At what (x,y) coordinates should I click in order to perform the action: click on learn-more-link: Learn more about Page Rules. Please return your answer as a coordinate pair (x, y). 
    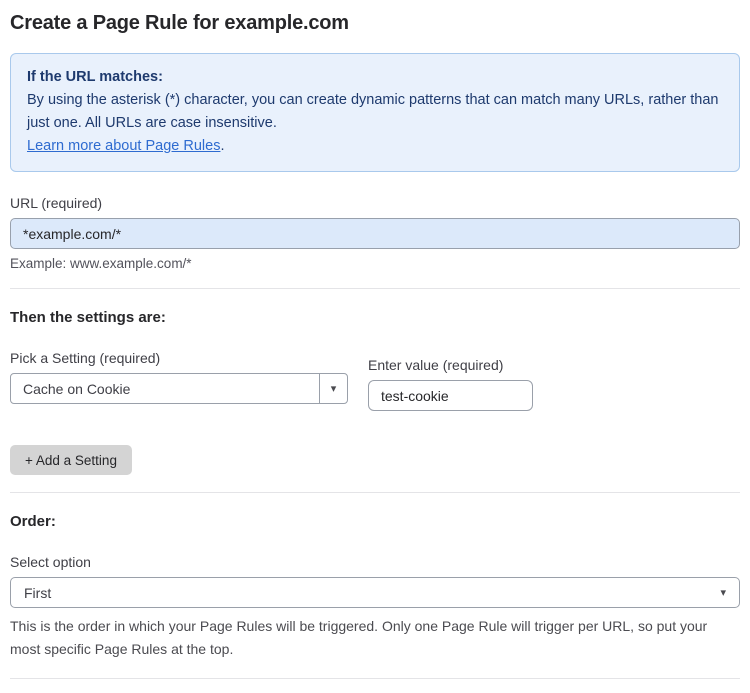
    Looking at the image, I should click on (123, 146).